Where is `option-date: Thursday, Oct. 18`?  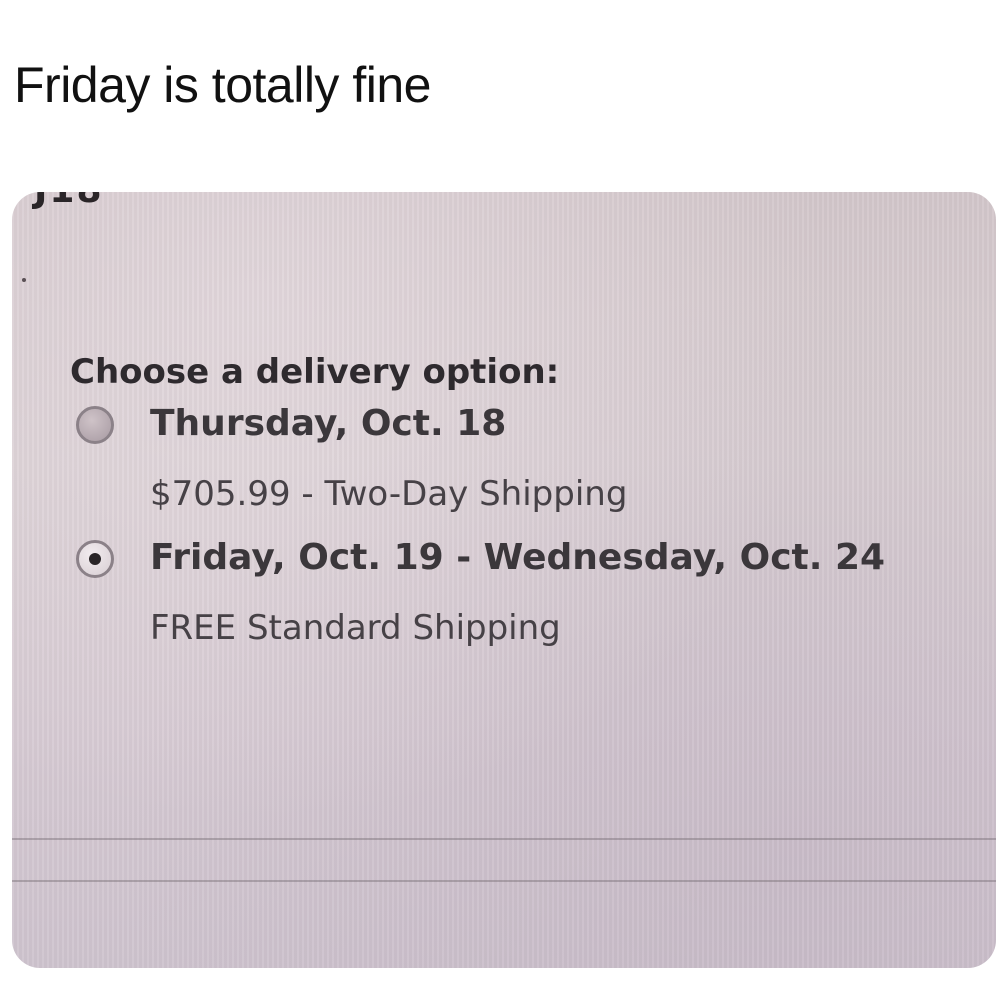 option-date: Thursday, Oct. 18 is located at coordinates (328, 423).